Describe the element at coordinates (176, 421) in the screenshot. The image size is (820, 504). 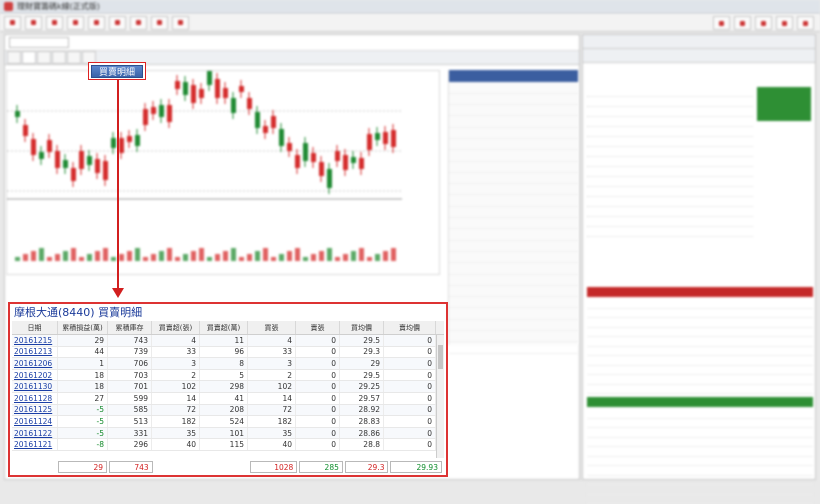
I see `table-cell: 182` at that location.